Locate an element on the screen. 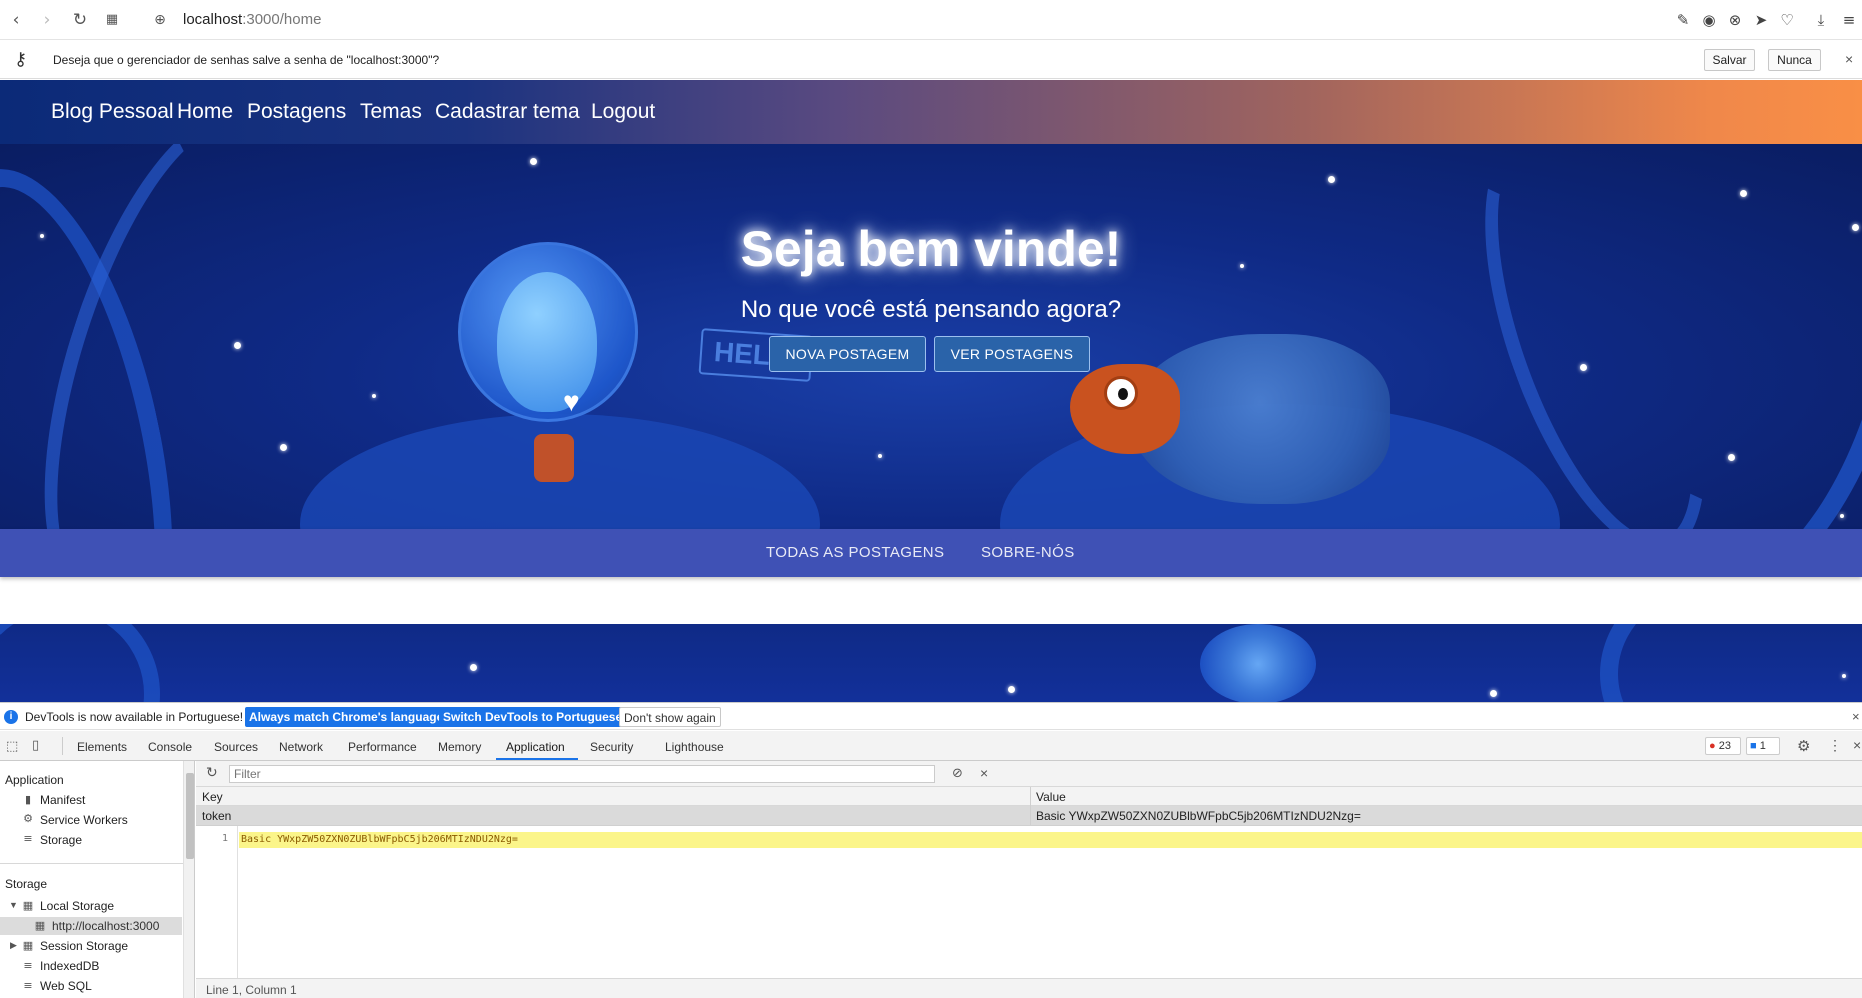 This screenshot has width=1862, height=998. tab-all-posts: TODAS AS POSTAGENS is located at coordinates (855, 552).